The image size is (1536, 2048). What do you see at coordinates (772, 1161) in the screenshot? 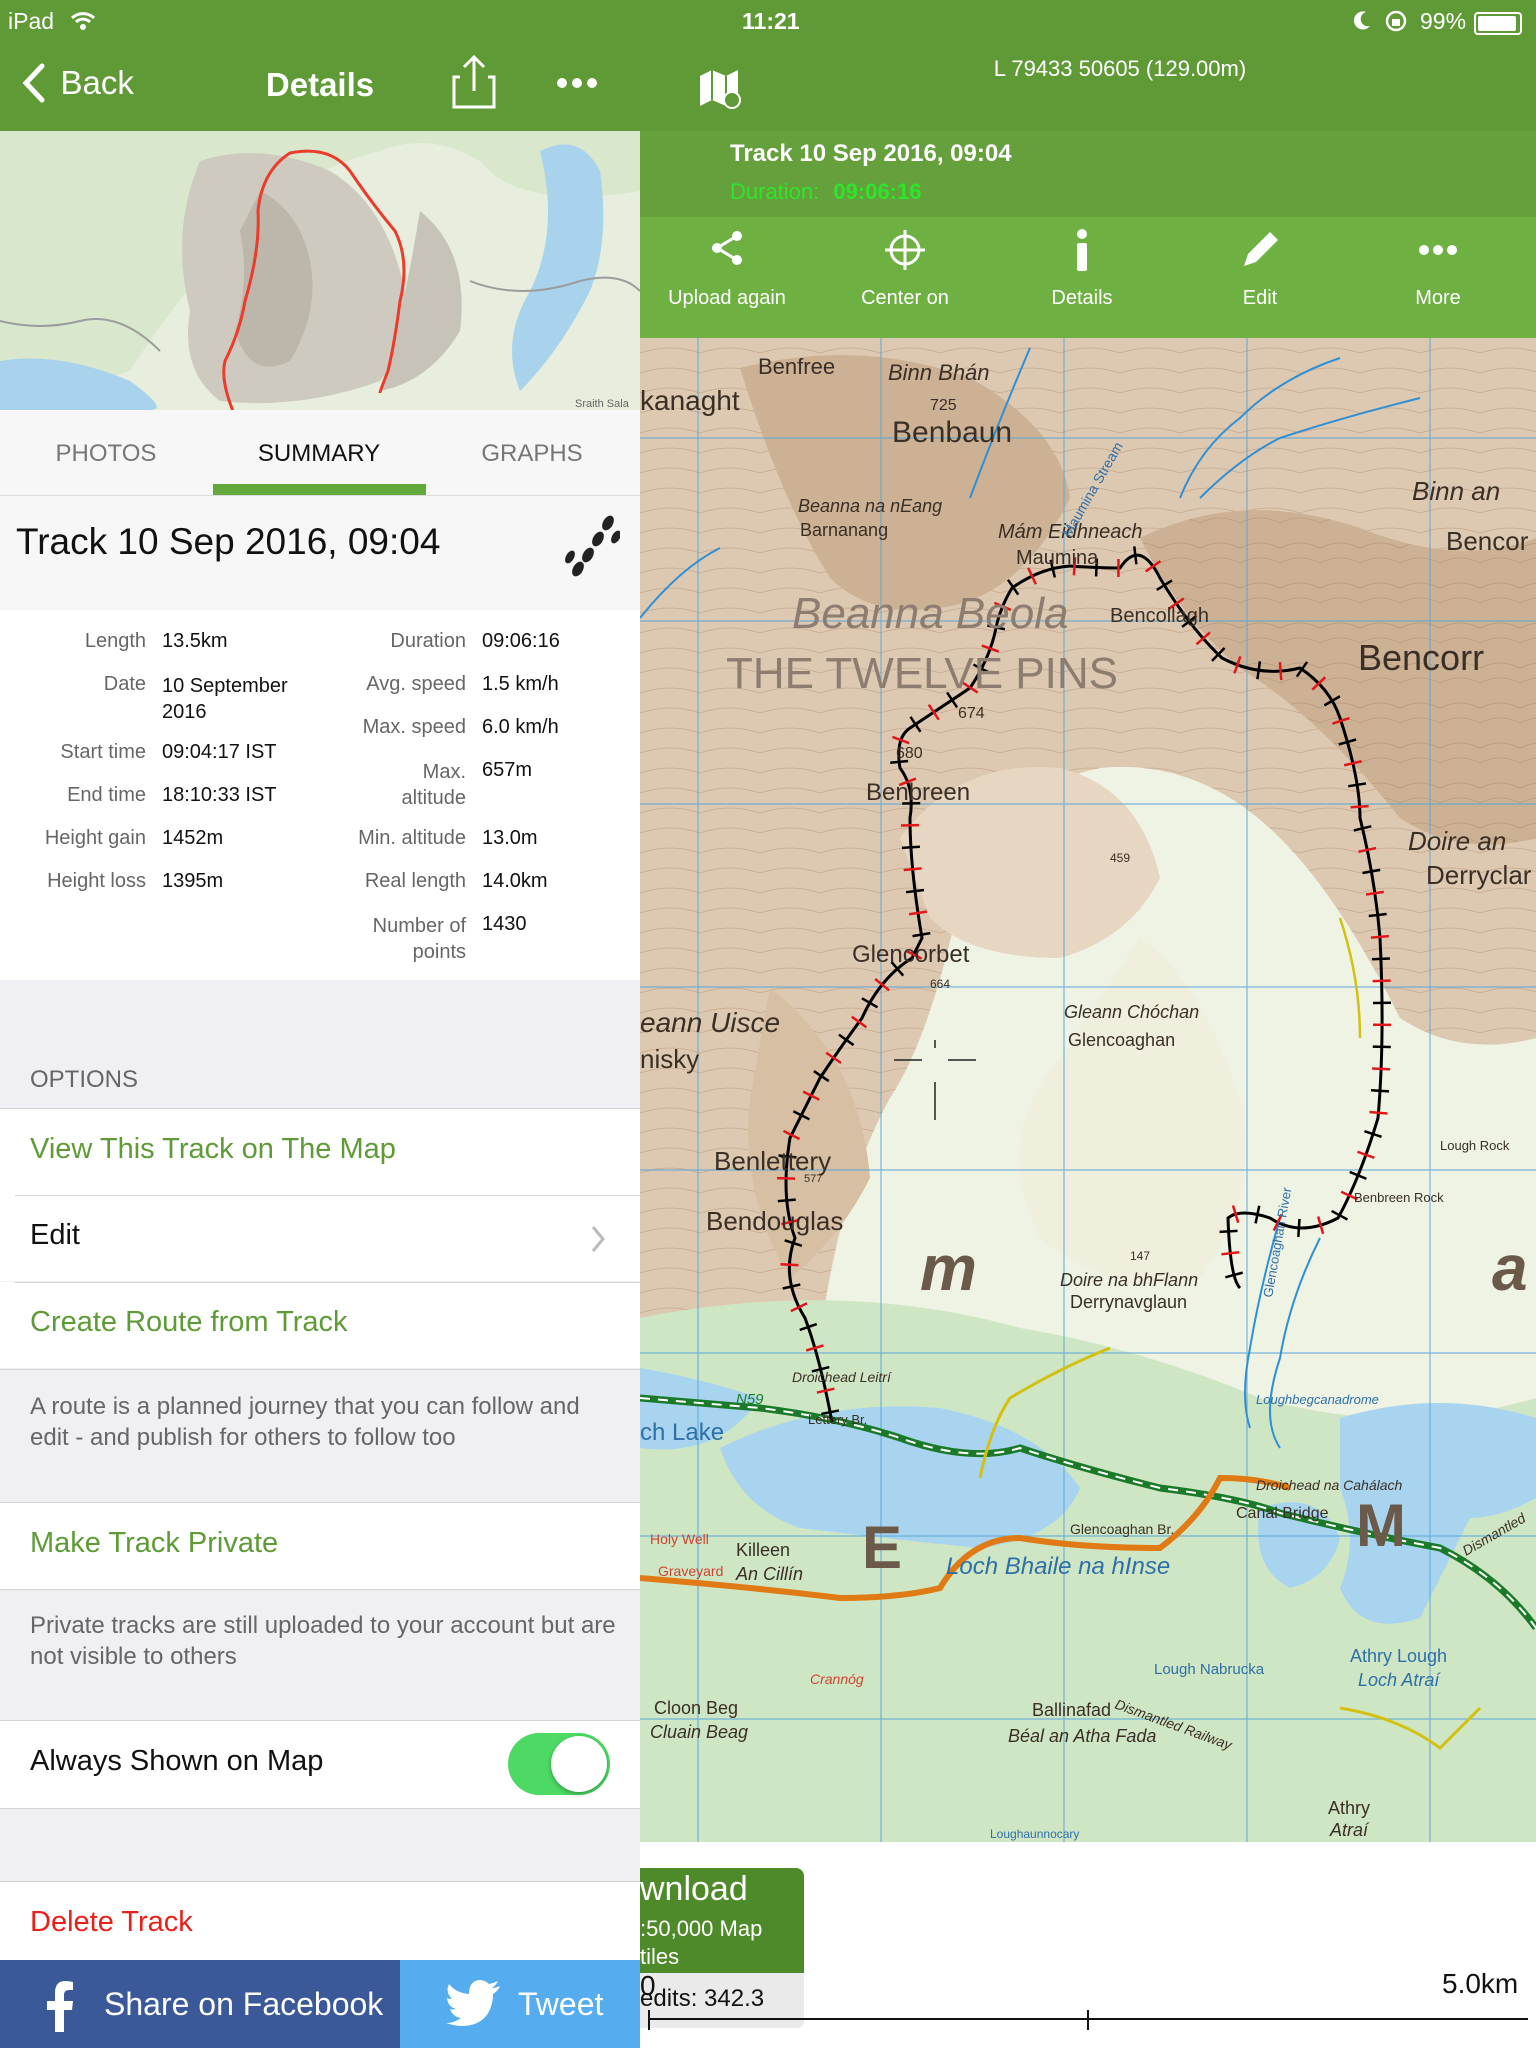
I see `map-label: Benlettery` at bounding box center [772, 1161].